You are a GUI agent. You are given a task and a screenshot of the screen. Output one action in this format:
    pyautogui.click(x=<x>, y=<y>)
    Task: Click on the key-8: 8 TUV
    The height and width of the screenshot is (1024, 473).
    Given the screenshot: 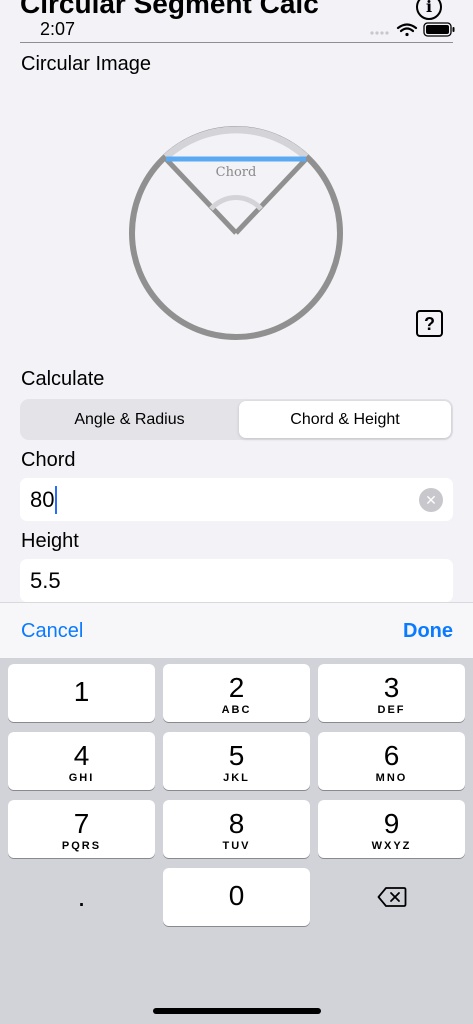 What is the action you would take?
    pyautogui.click(x=236, y=829)
    